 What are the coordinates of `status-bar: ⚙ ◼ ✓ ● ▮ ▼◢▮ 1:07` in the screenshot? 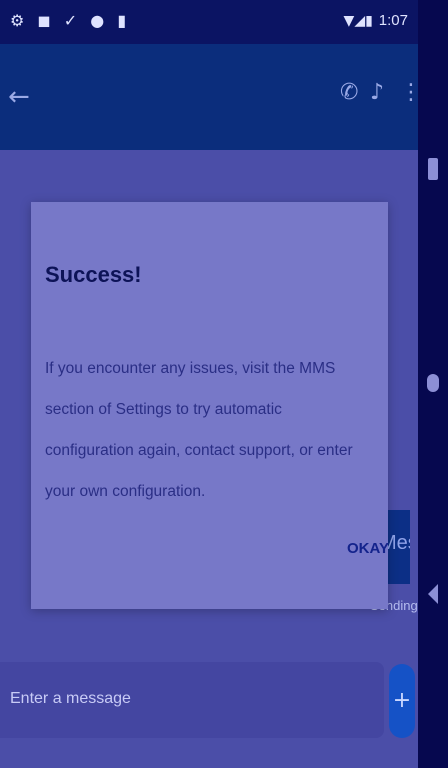 It's located at (209, 22).